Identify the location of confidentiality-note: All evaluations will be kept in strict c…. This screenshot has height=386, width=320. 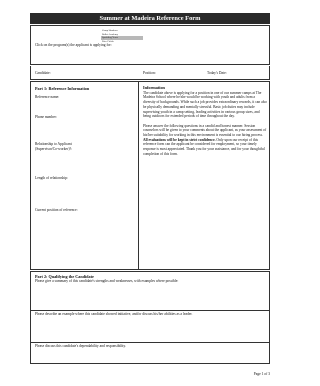
(179, 139).